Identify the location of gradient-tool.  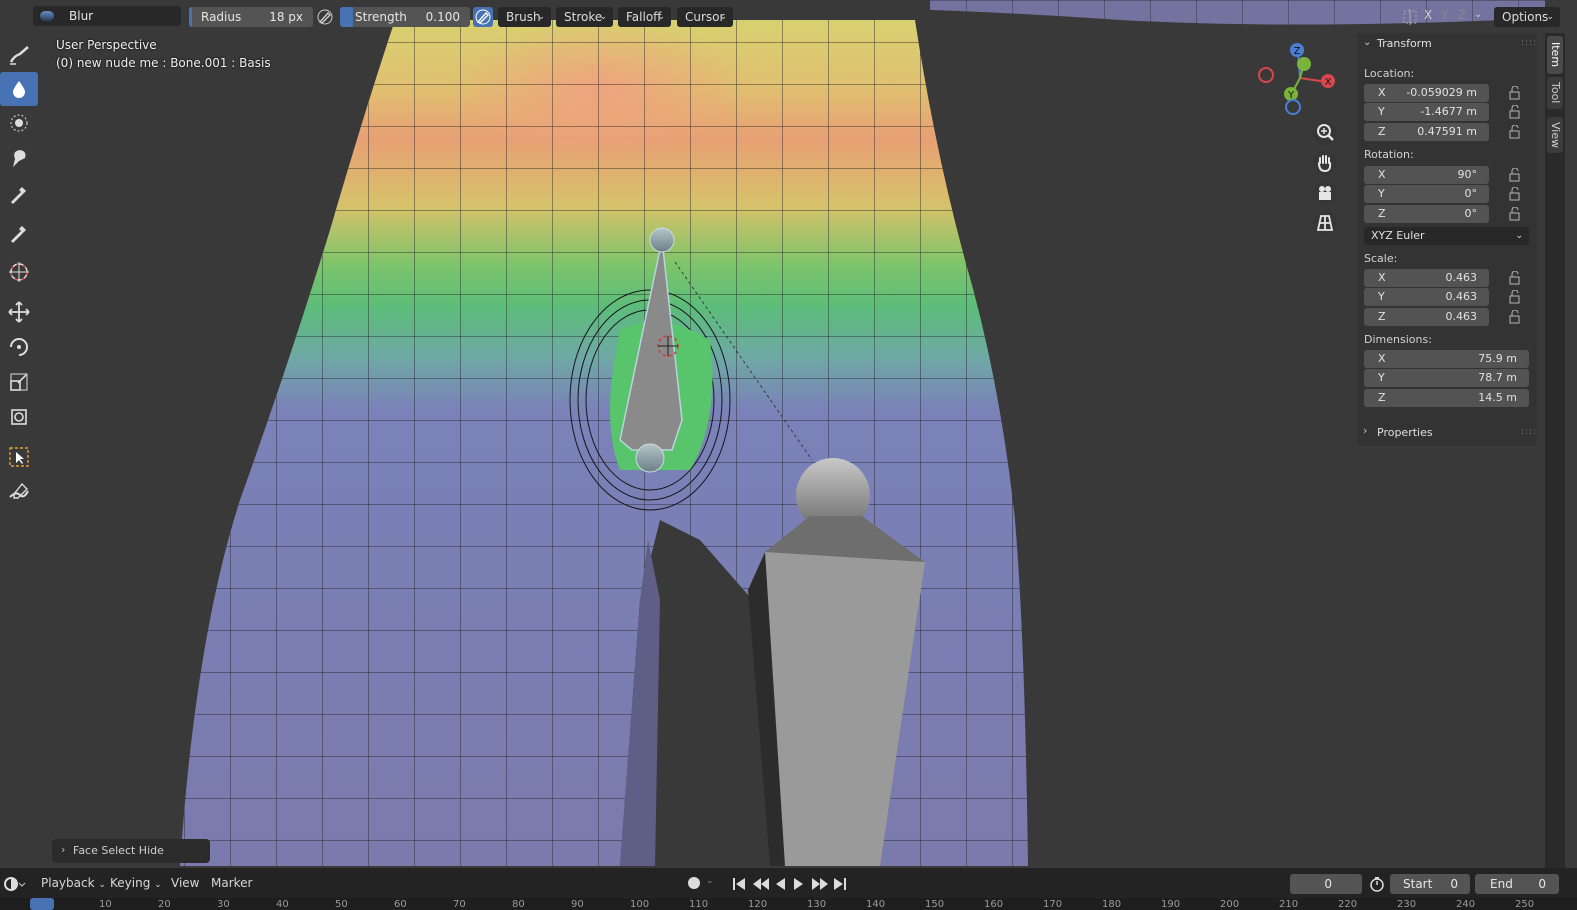
(19, 233).